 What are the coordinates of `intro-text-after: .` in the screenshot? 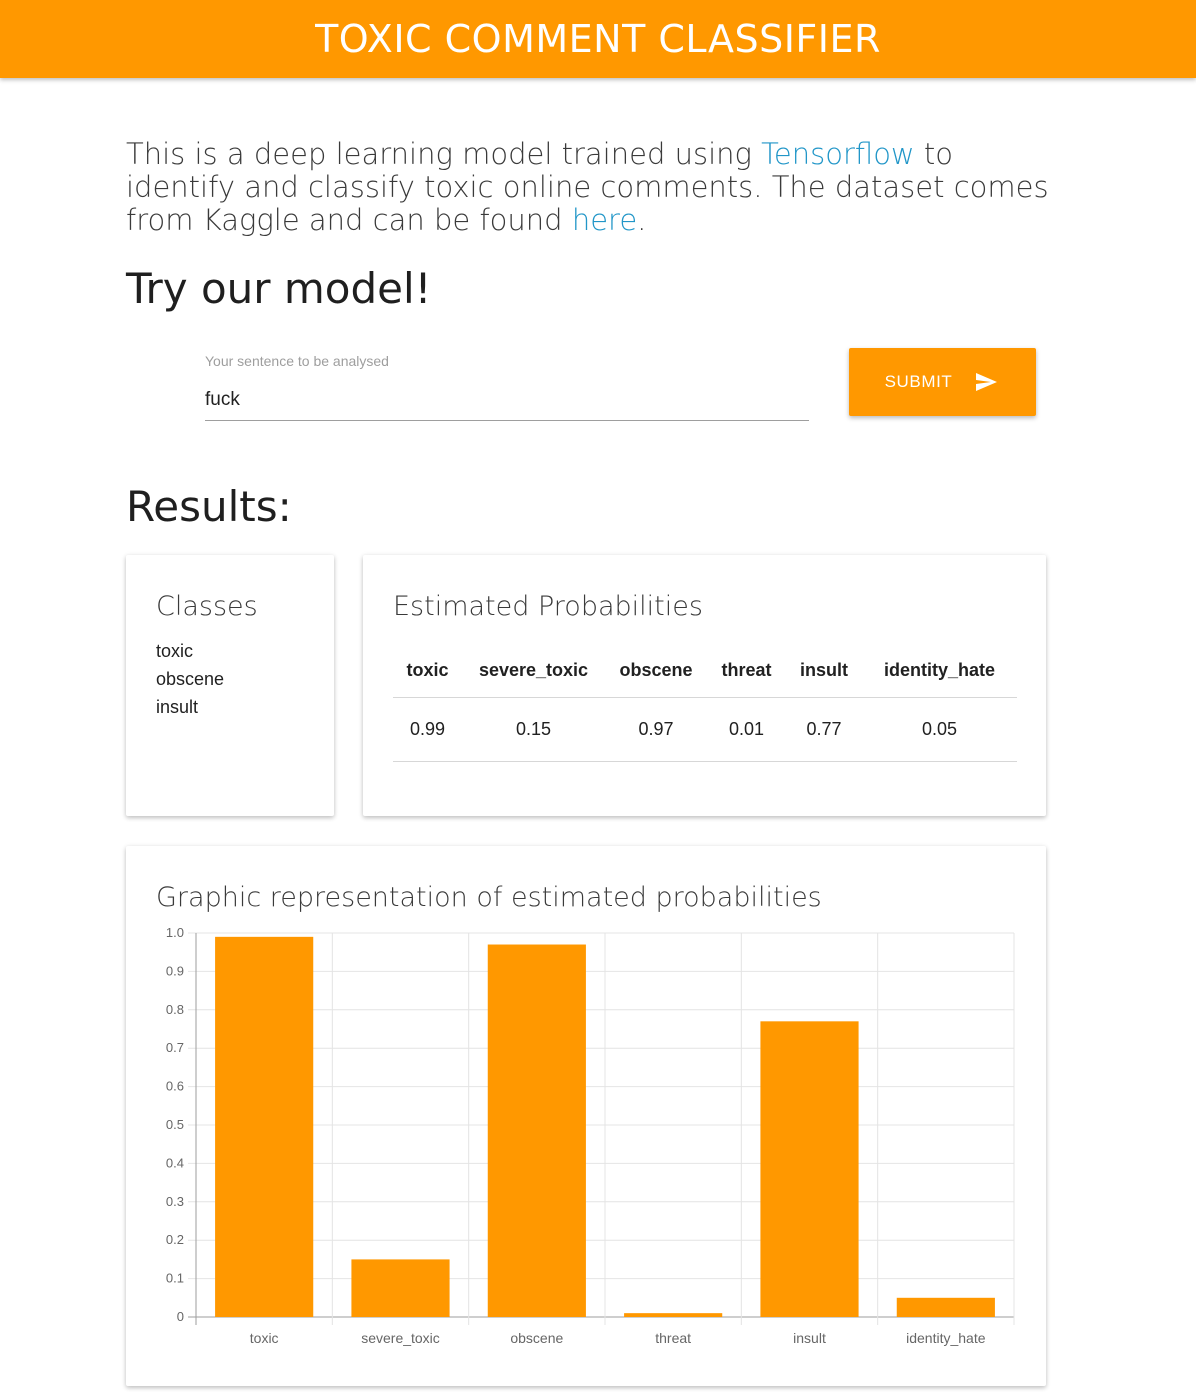 It's located at (642, 220).